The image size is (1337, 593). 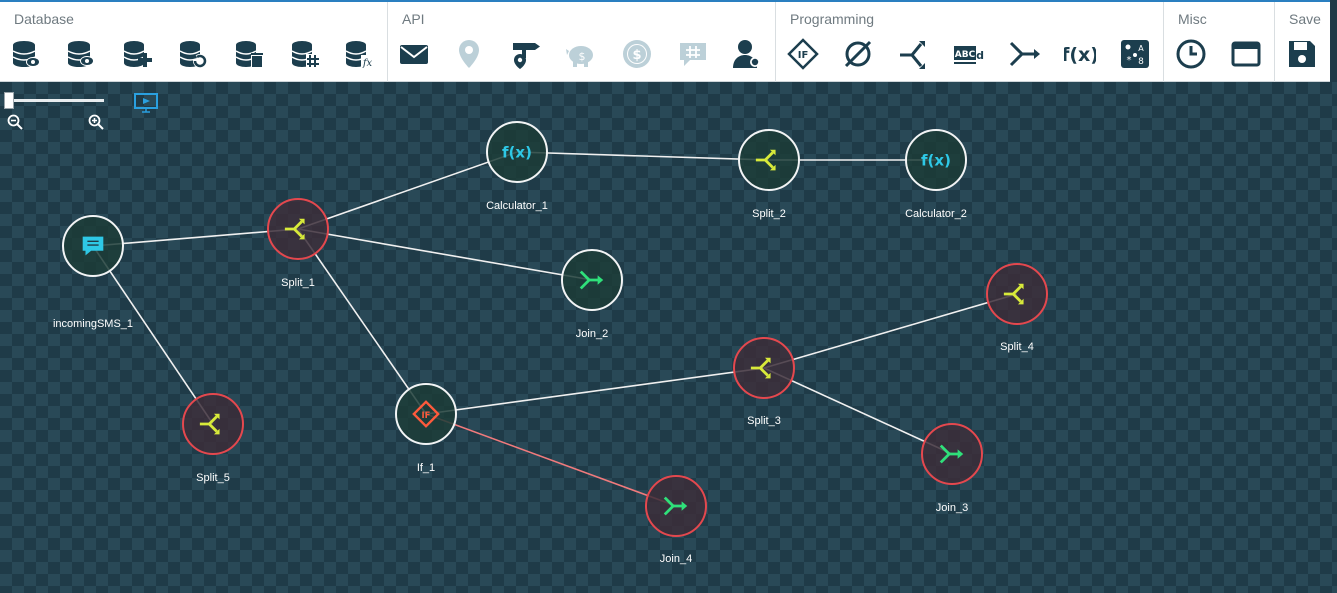 I want to click on tool-database-function: fx, so click(x=359, y=54).